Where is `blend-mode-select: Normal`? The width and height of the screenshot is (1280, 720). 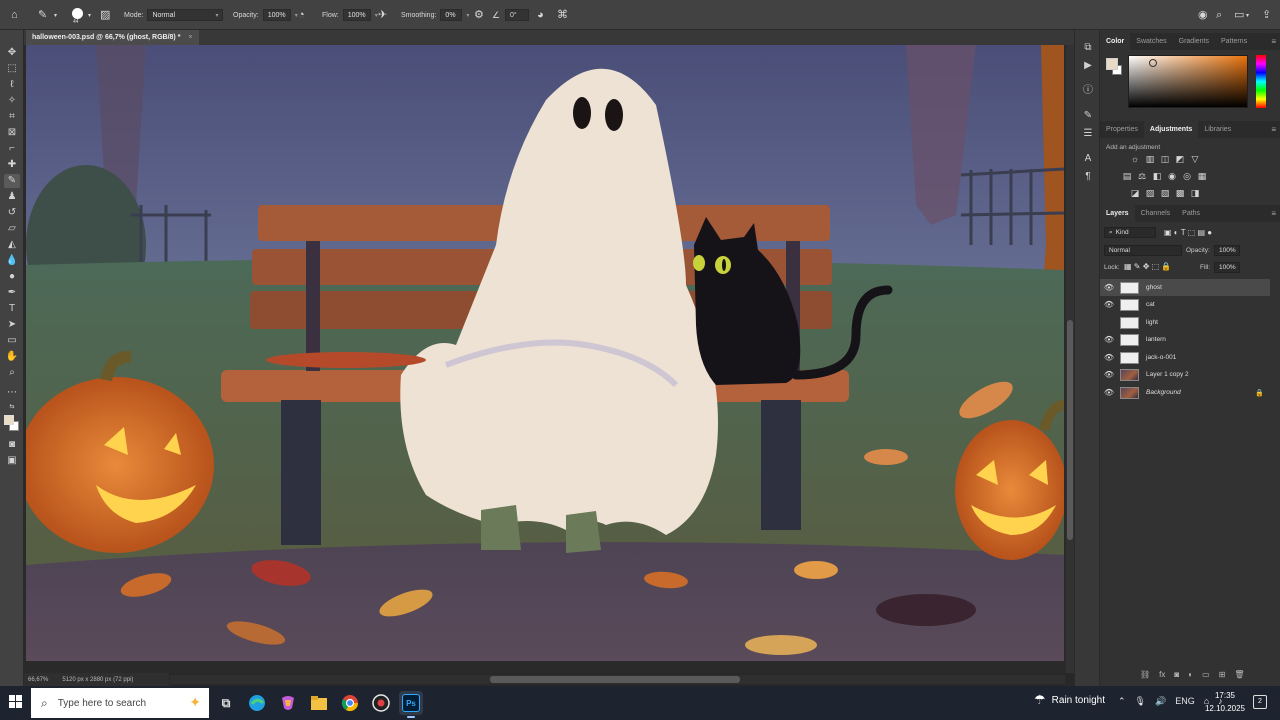 blend-mode-select: Normal is located at coordinates (1143, 250).